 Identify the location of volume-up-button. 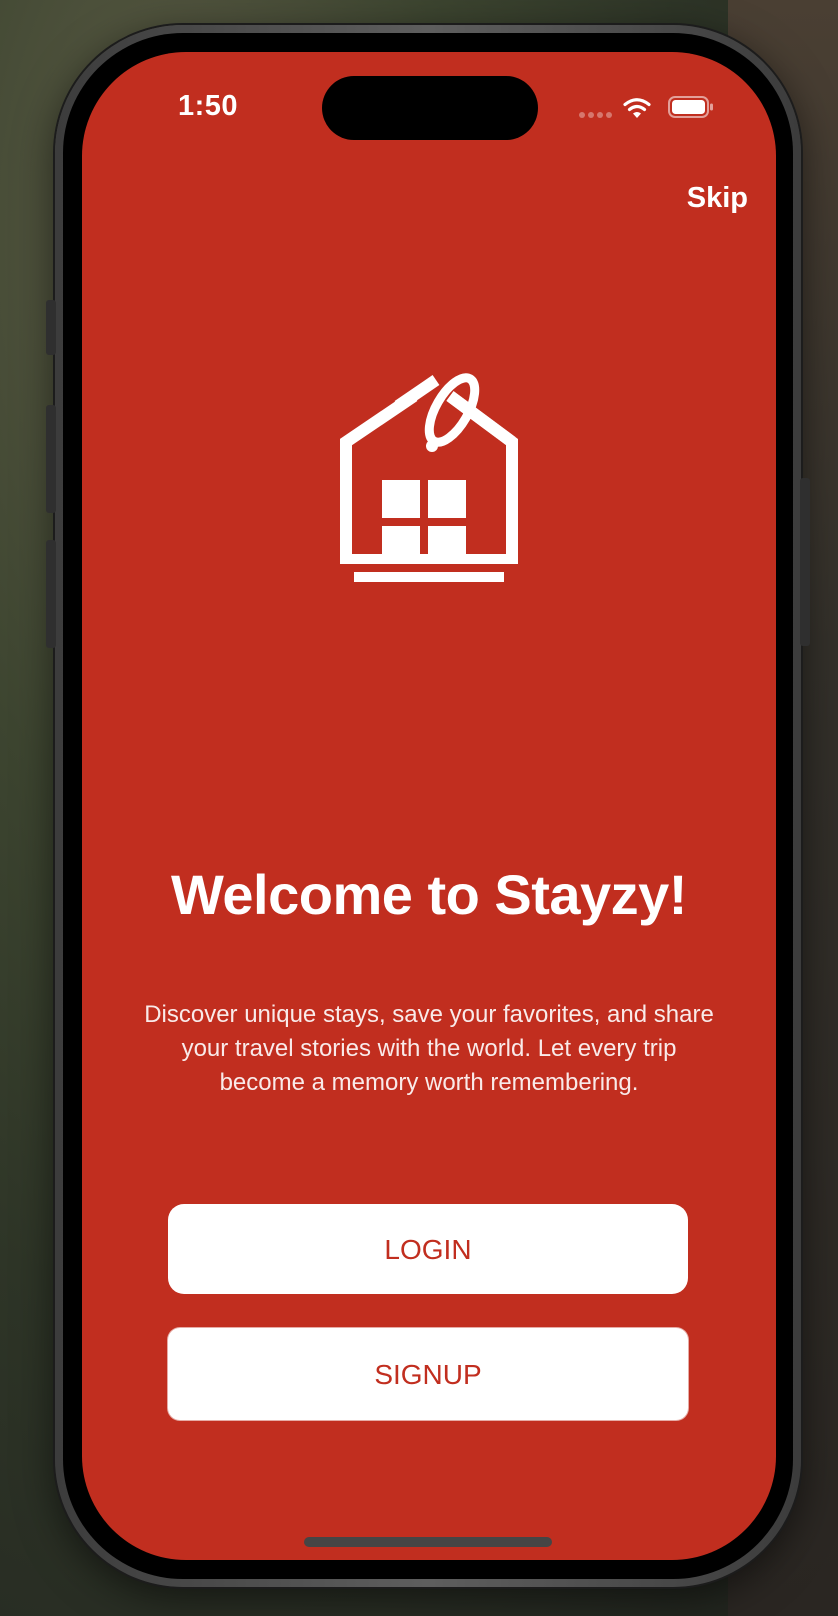
(51, 459).